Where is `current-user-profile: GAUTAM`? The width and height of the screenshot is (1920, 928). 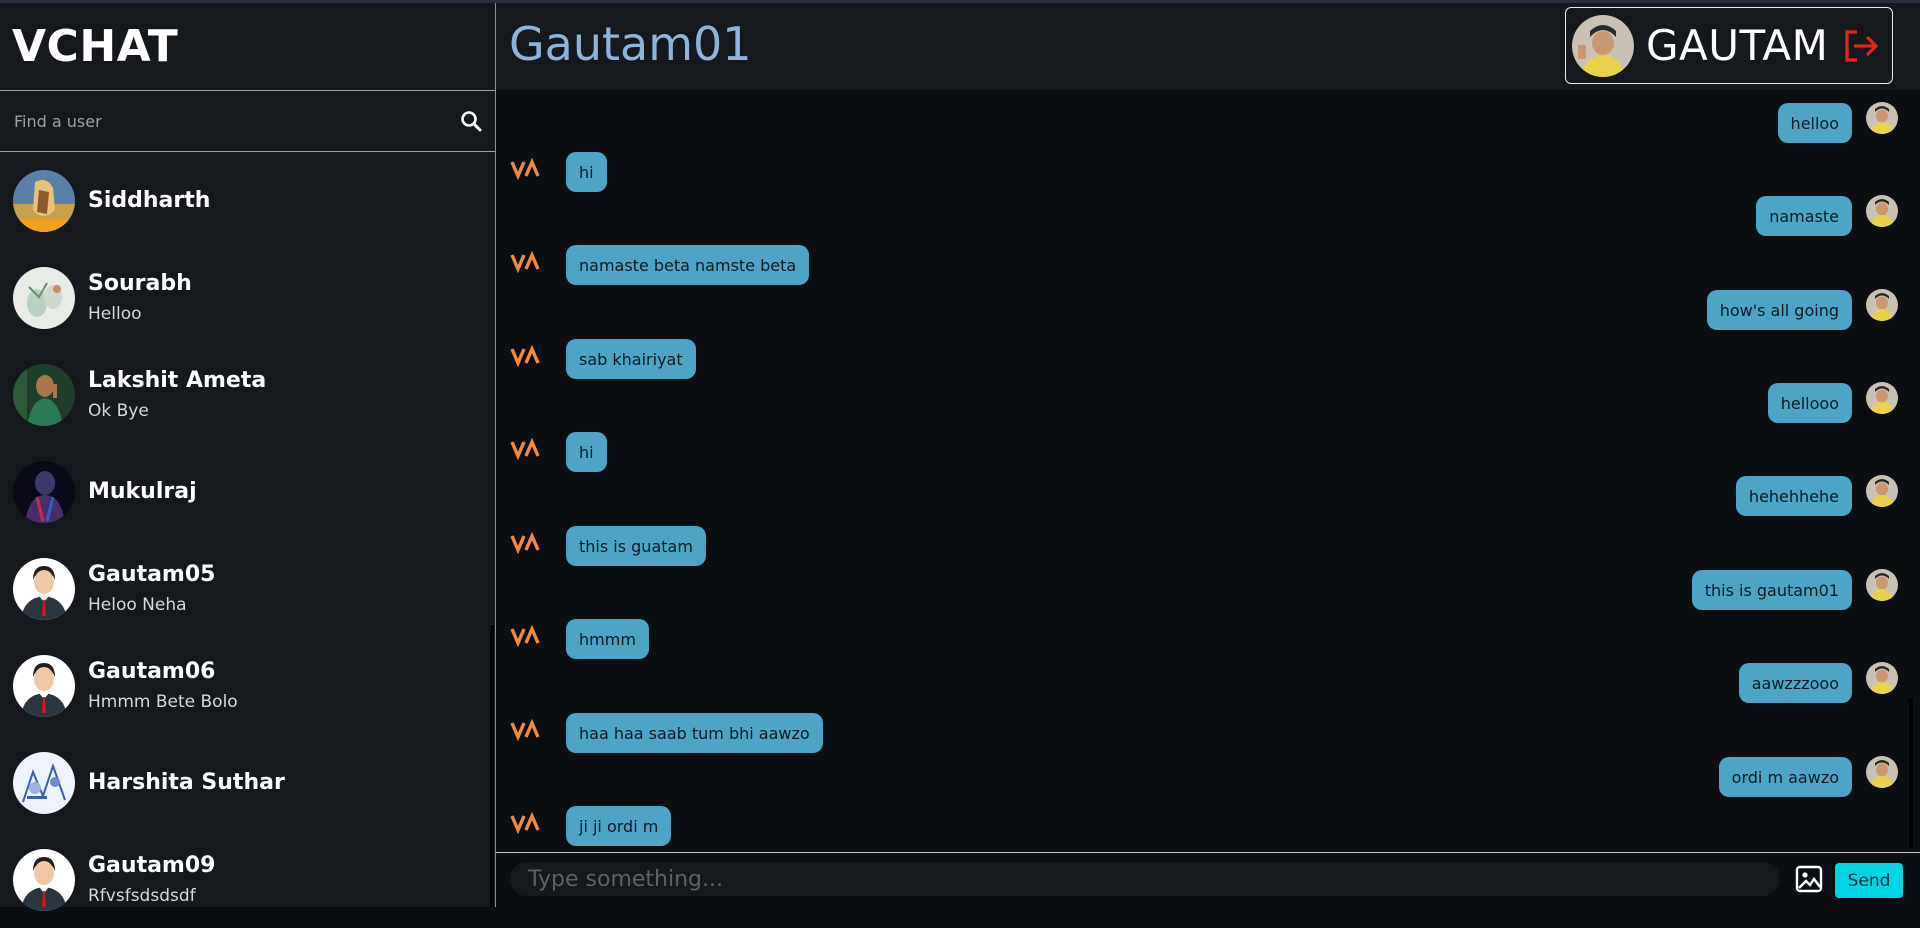
current-user-profile: GAUTAM is located at coordinates (1729, 45).